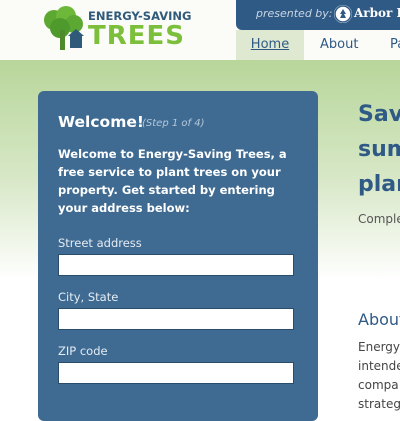 Image resolution: width=400 pixels, height=421 pixels. What do you see at coordinates (101, 122) in the screenshot?
I see `panel-title: Welcome!` at bounding box center [101, 122].